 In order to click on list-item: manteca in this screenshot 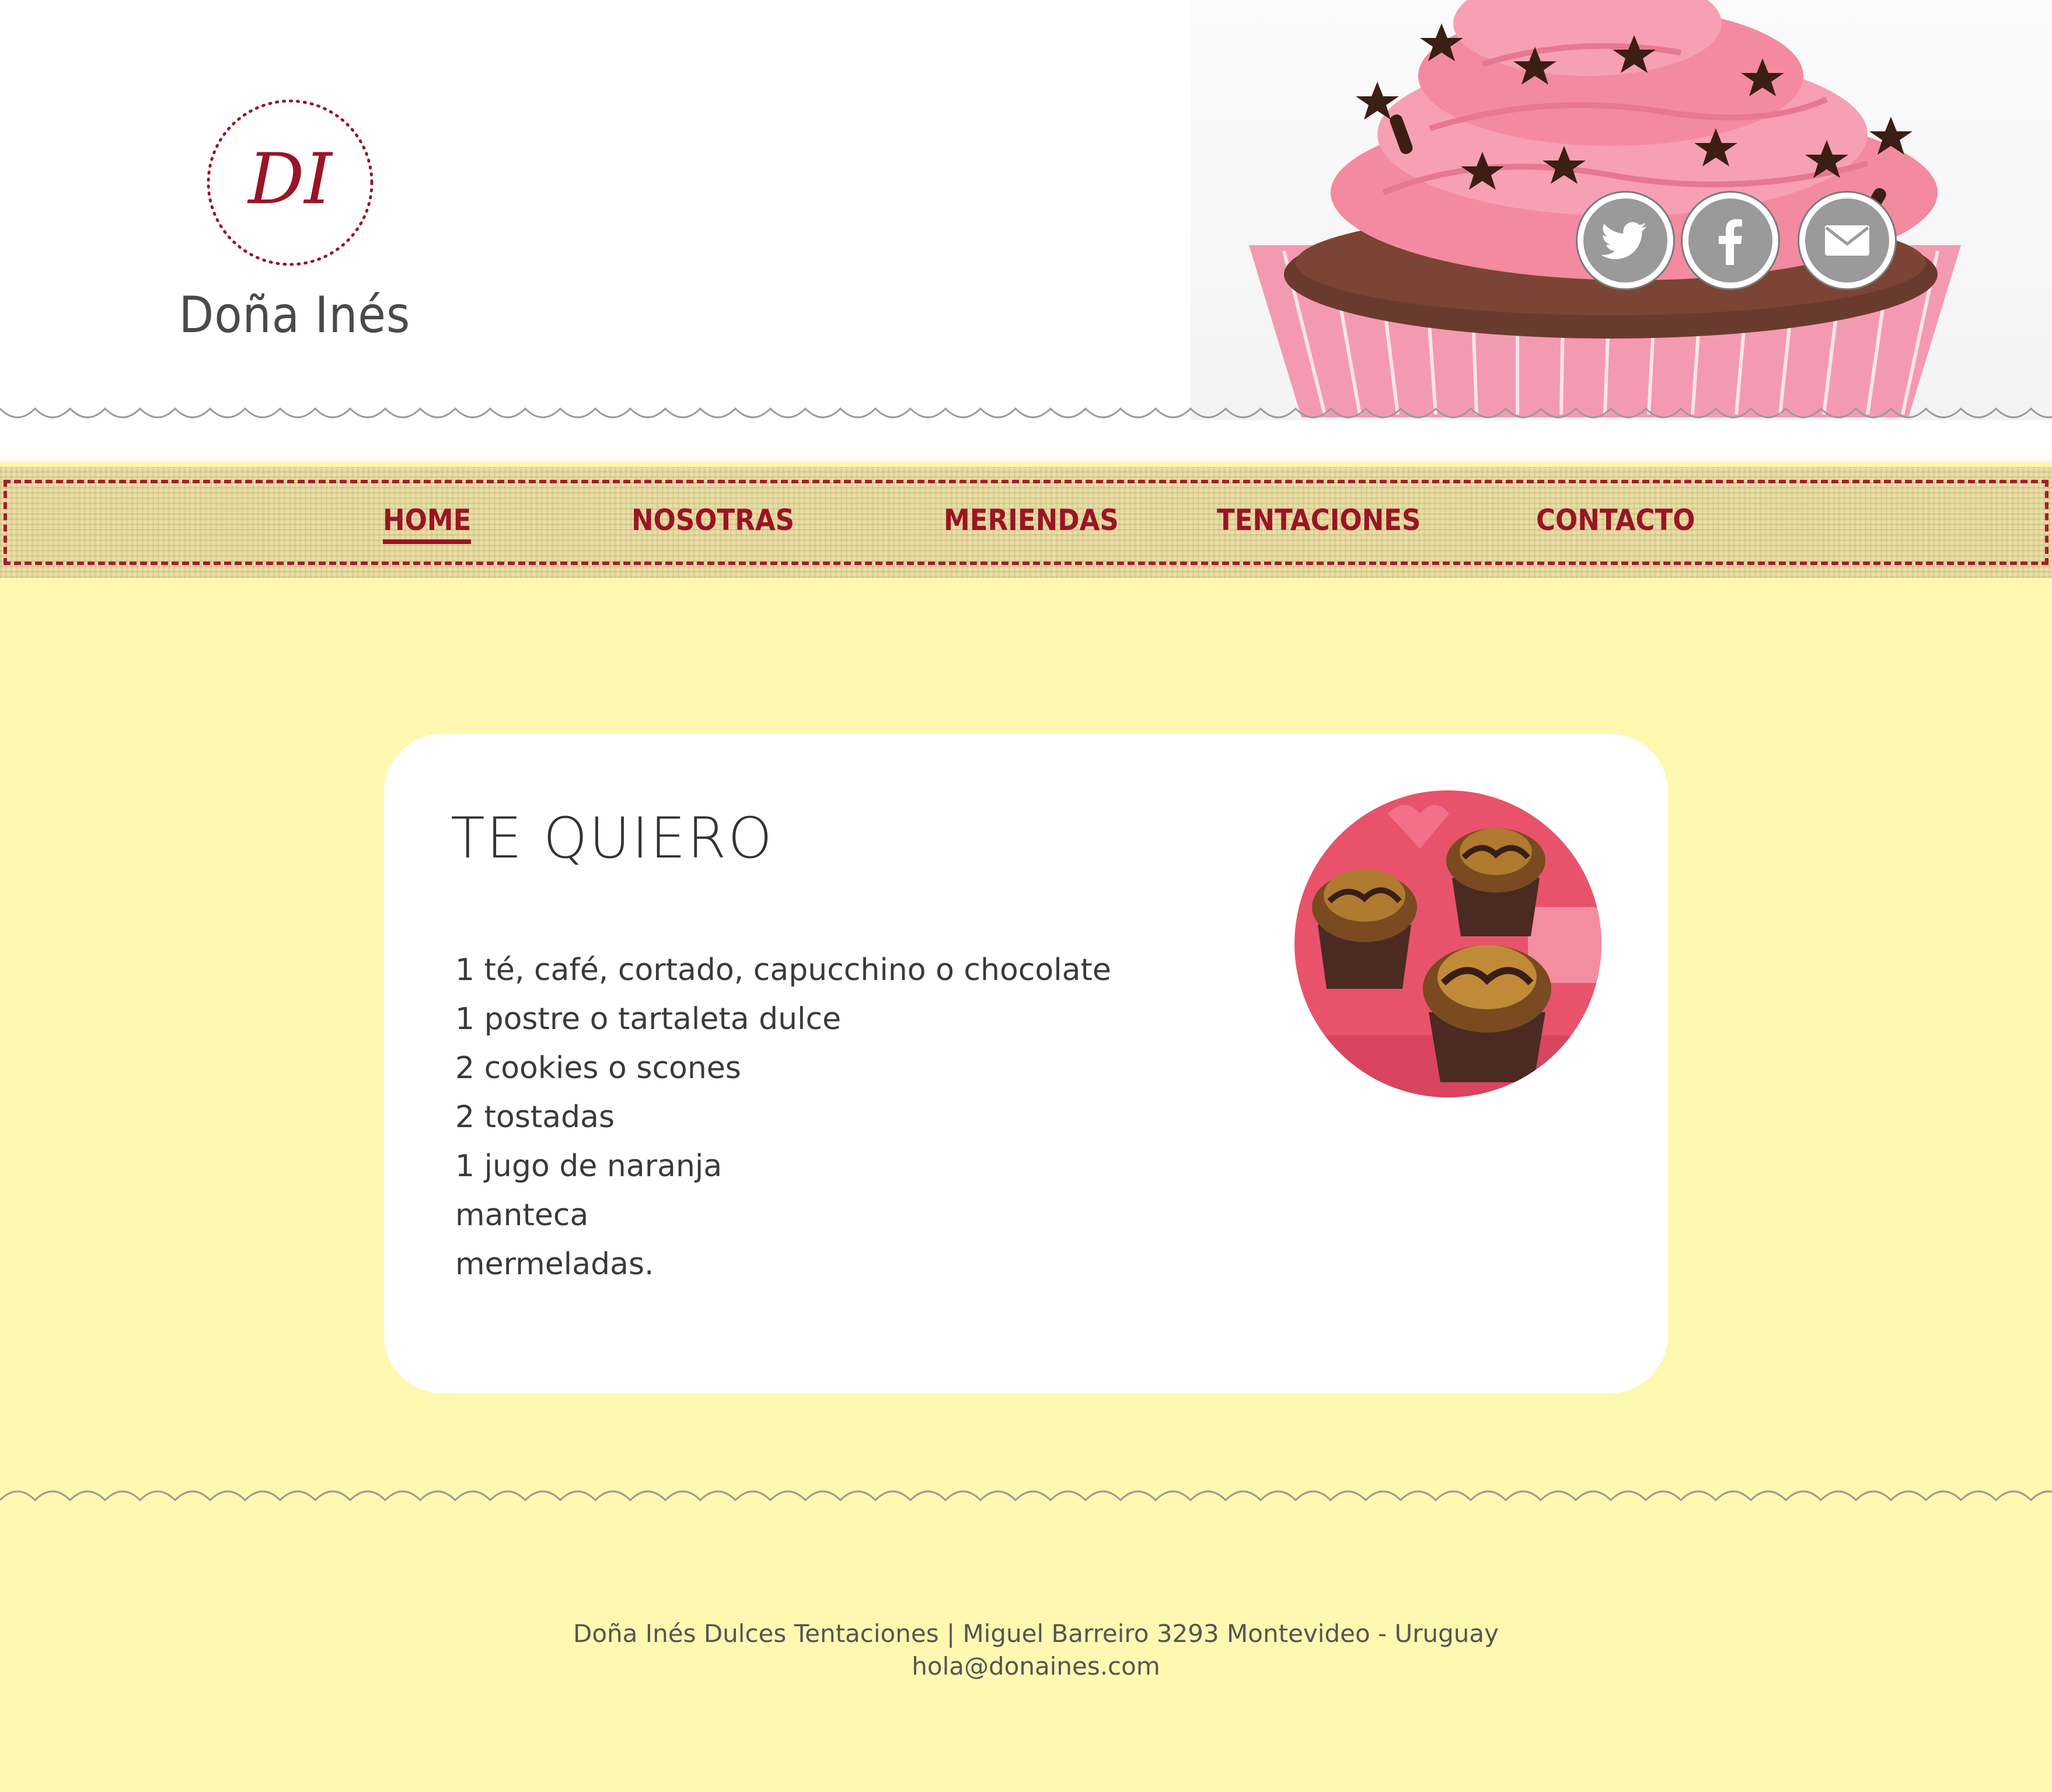, I will do `click(522, 1215)`.